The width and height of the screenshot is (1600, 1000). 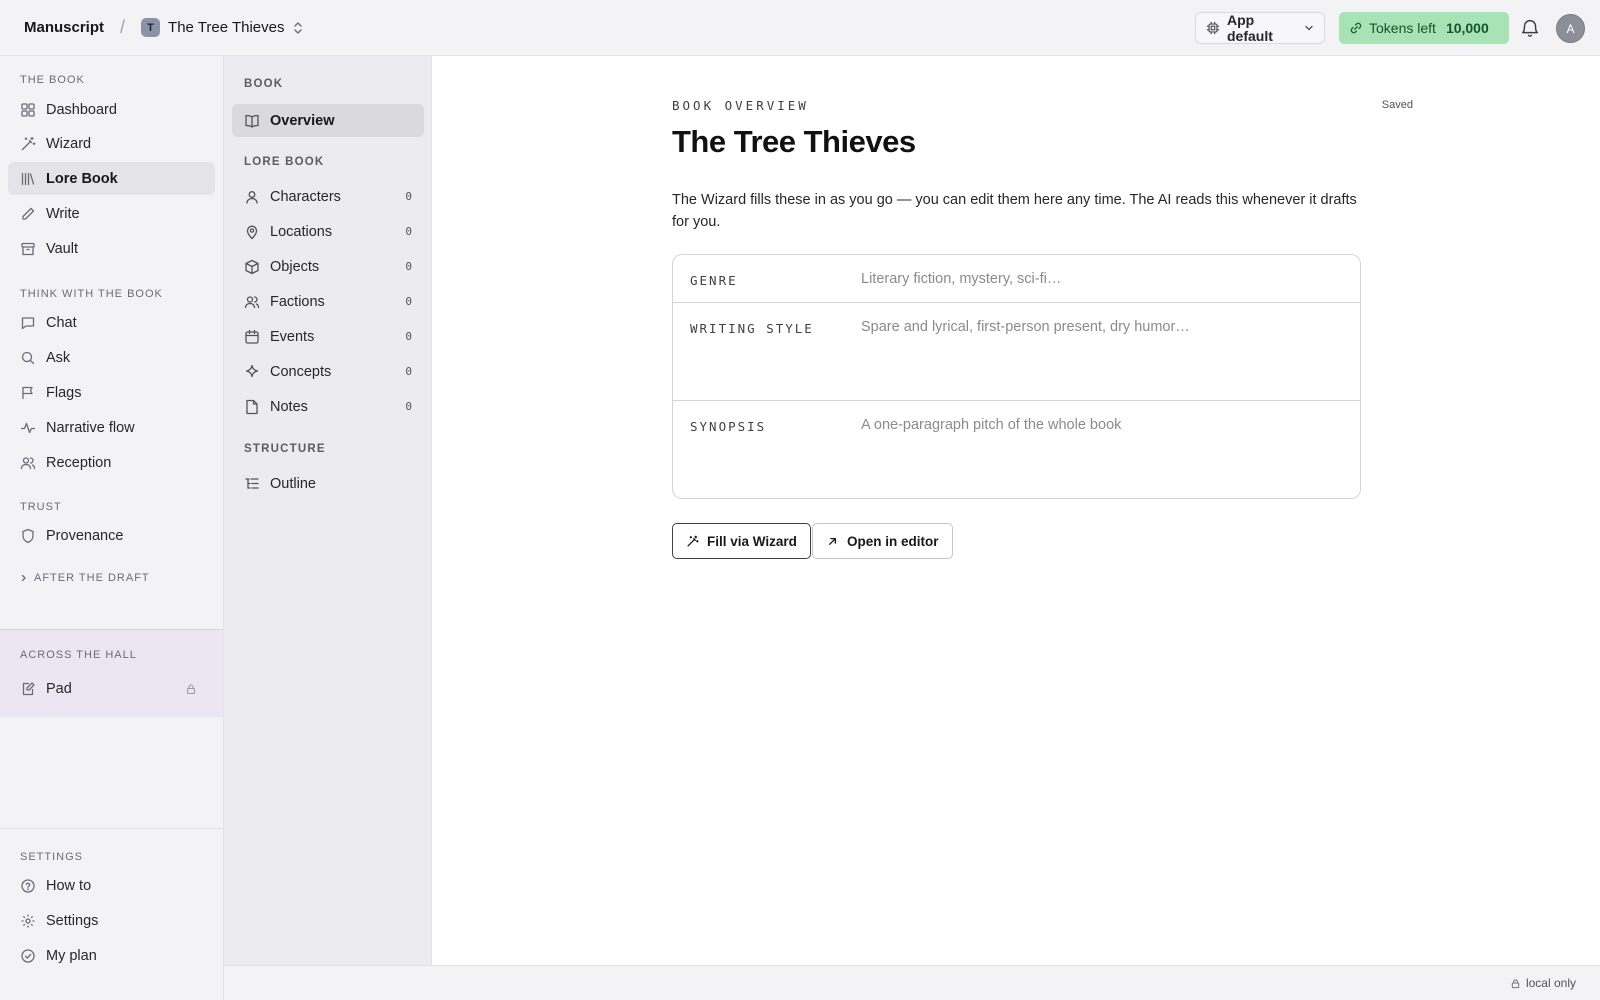 I want to click on nav-item-characters: Characters 0, so click(x=328, y=196).